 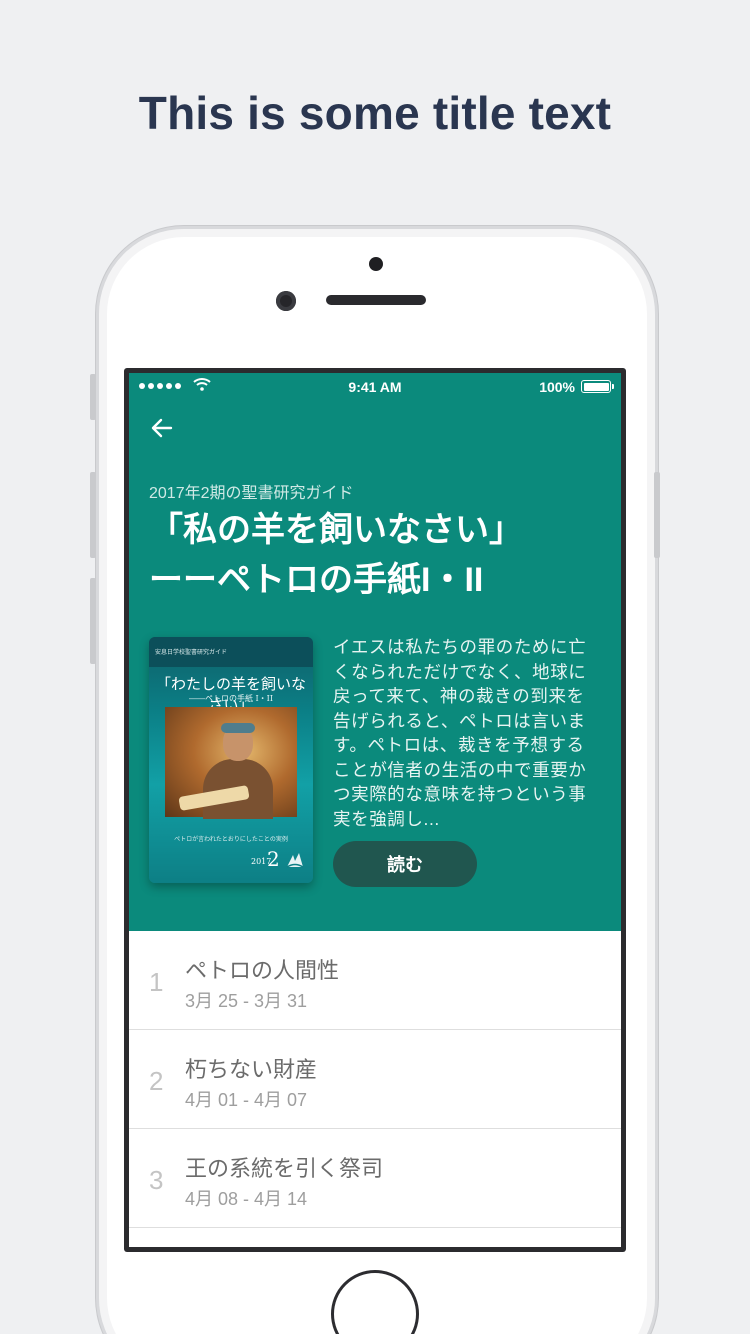 What do you see at coordinates (246, 1100) in the screenshot?
I see `lesson-dates: 4月 01 - 4月 07` at bounding box center [246, 1100].